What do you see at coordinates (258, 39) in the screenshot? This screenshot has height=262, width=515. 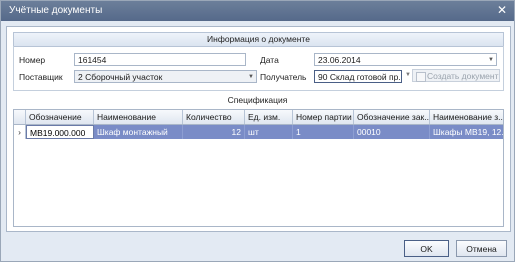 I see `info-group-header: Информация о документе` at bounding box center [258, 39].